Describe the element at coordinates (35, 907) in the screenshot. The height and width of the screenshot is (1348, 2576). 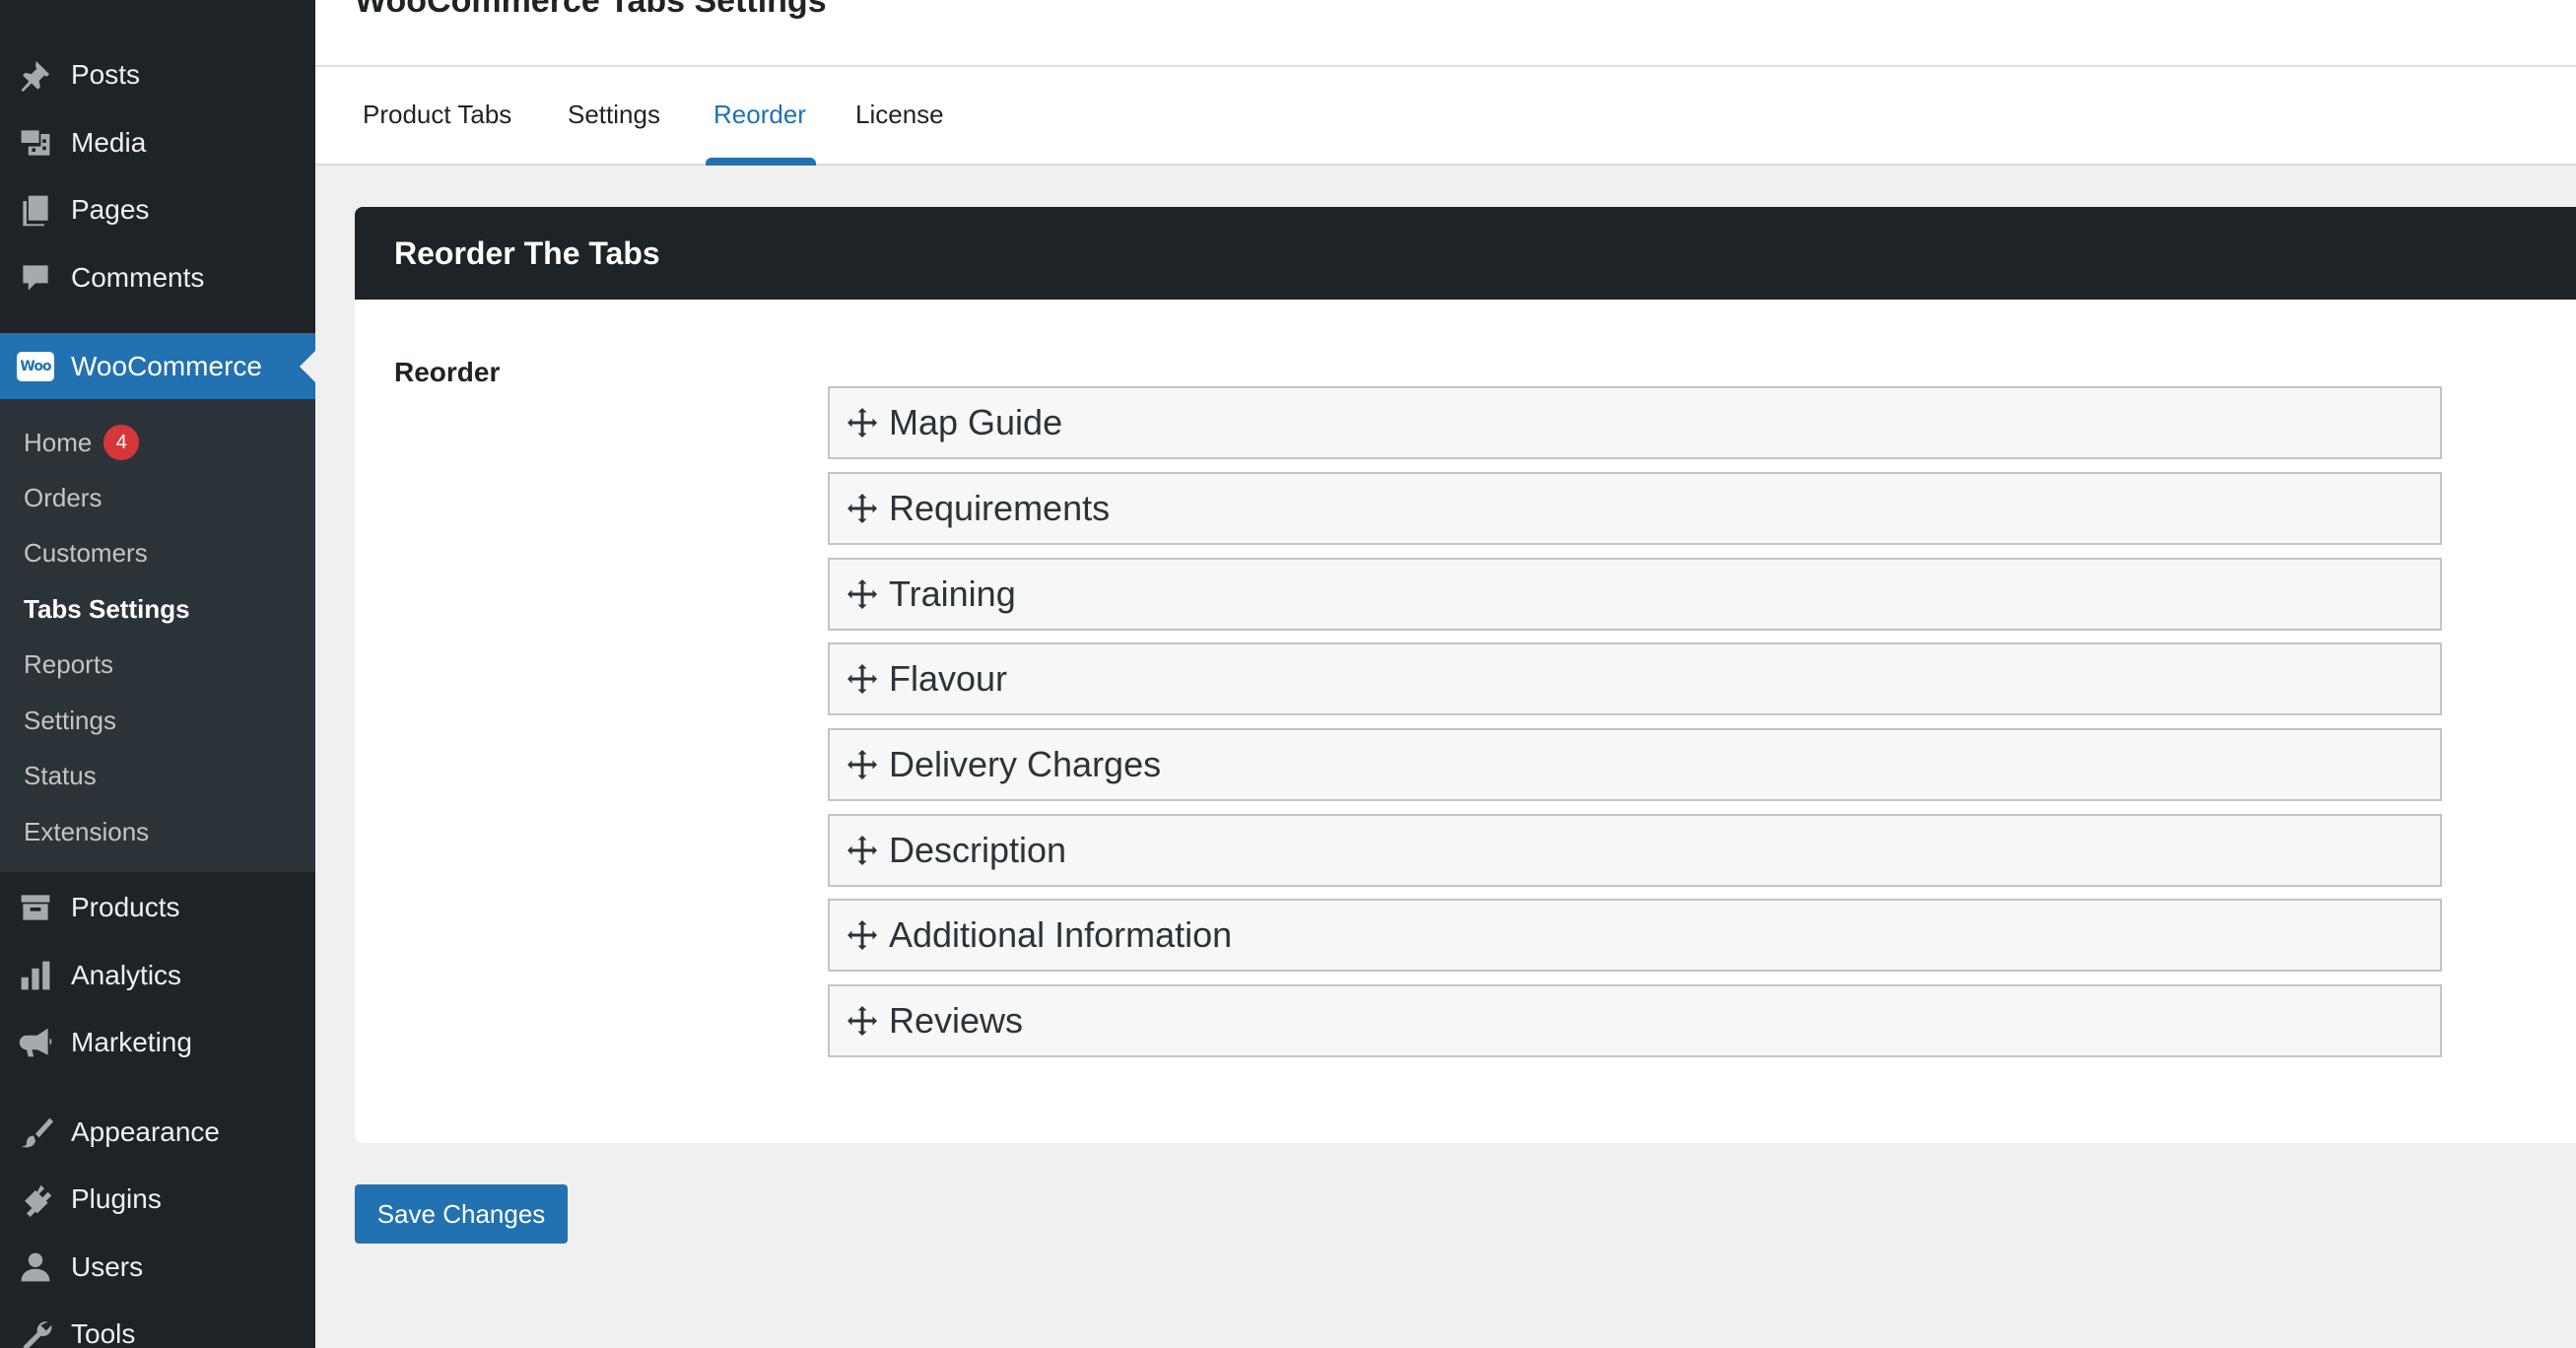
I see `archive-icon` at that location.